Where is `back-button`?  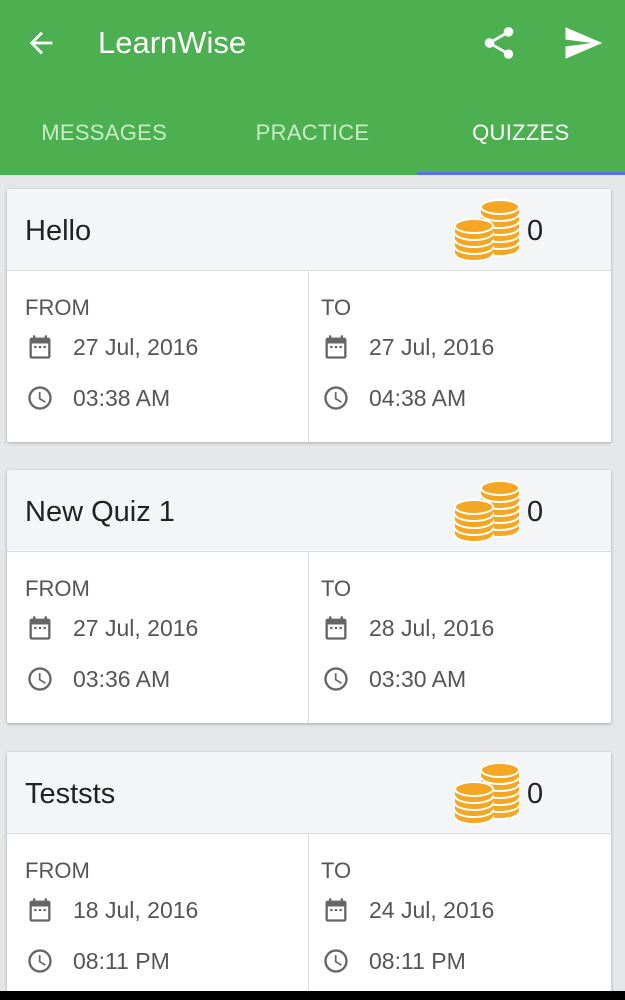
back-button is located at coordinates (41, 43).